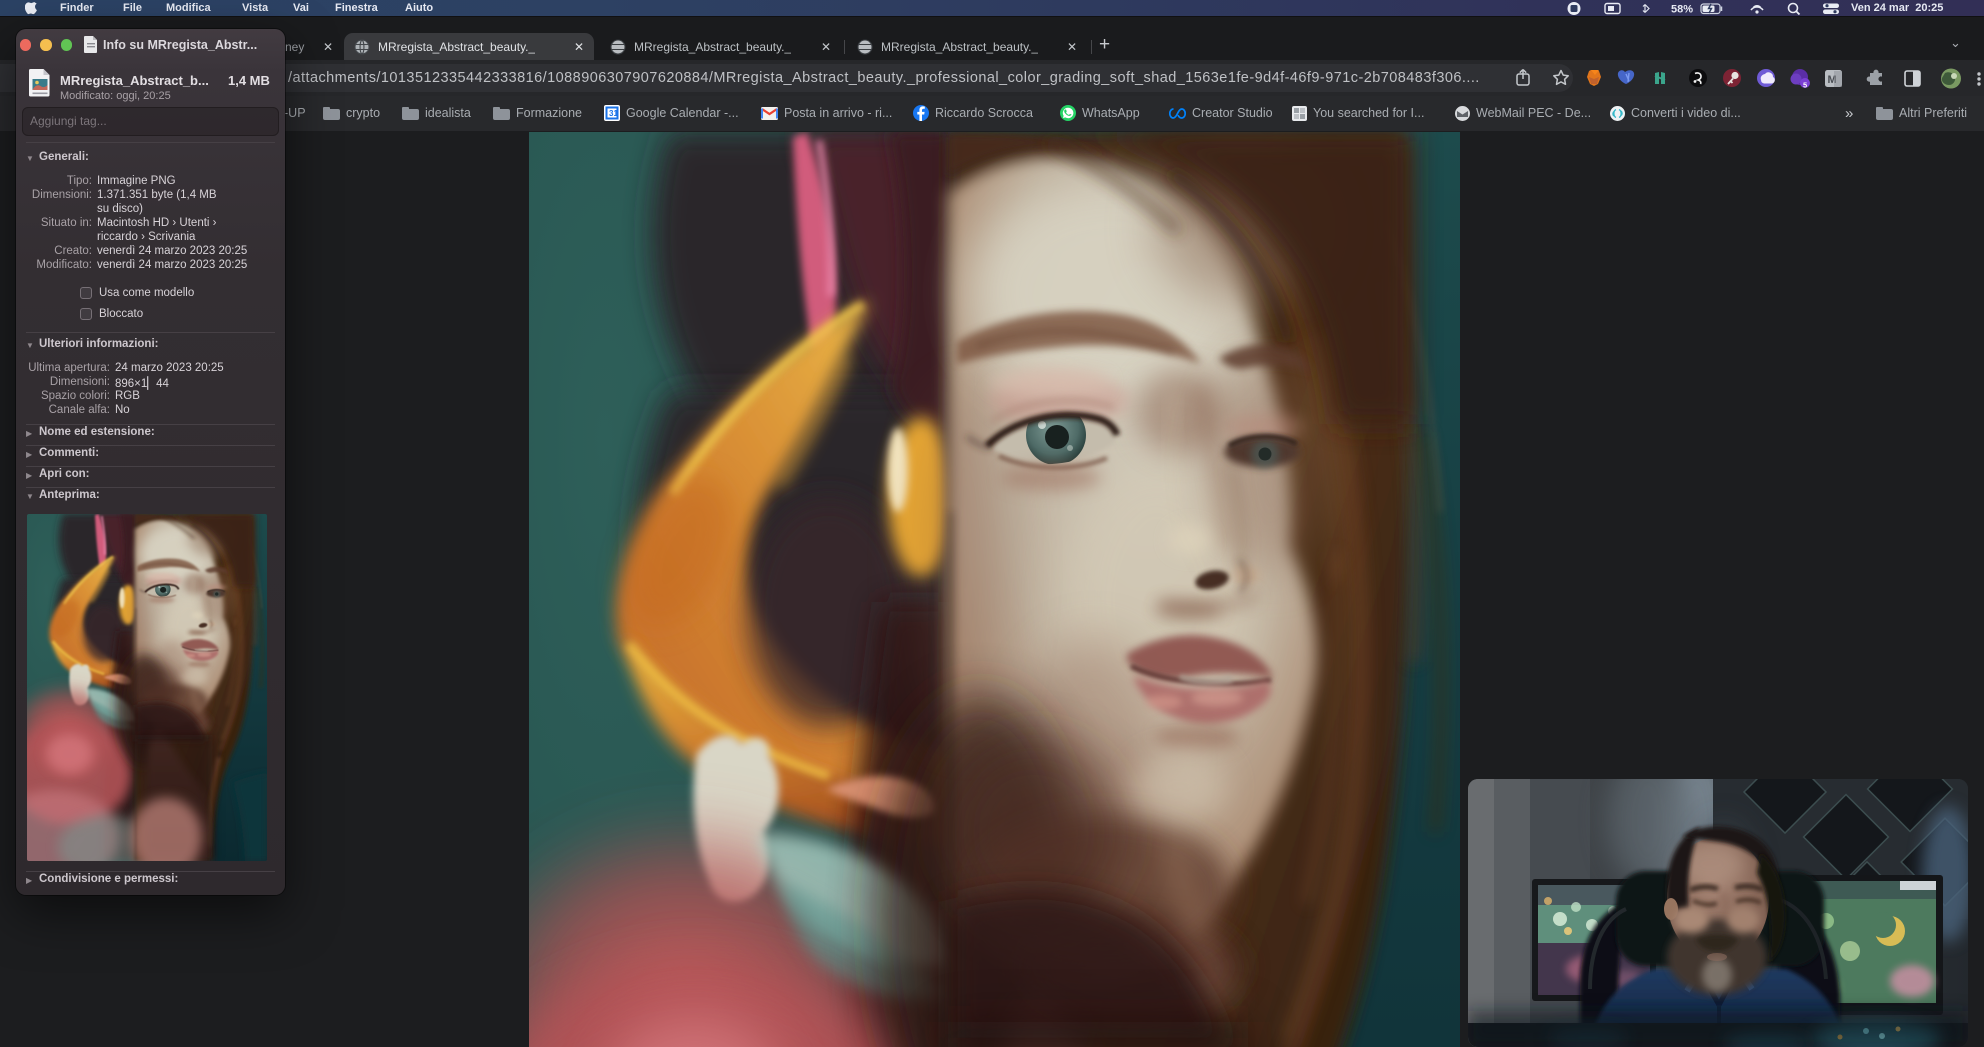 The image size is (1984, 1047). I want to click on svg-text: 5, so click(1805, 85).